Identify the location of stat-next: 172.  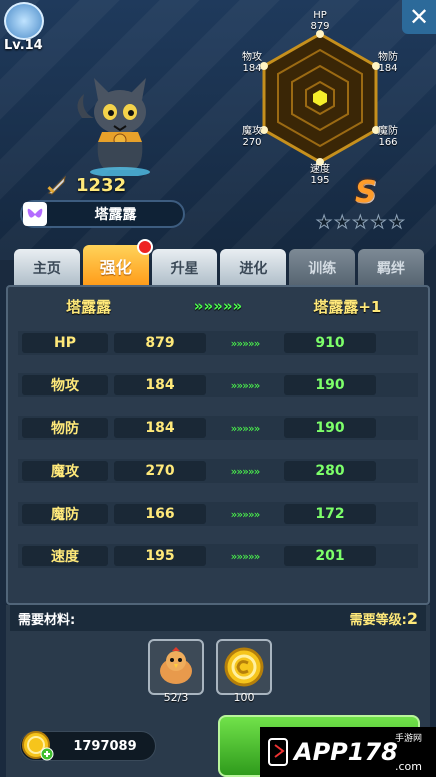
(330, 514).